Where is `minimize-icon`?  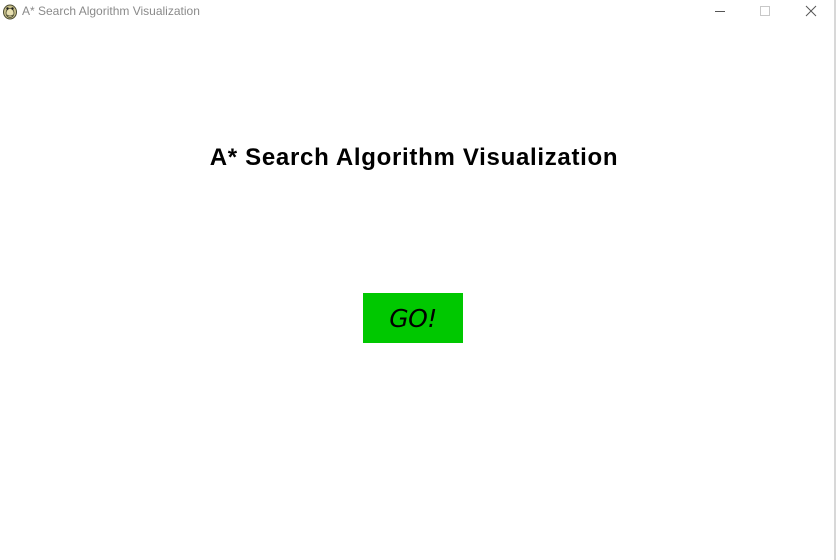
minimize-icon is located at coordinates (720, 11).